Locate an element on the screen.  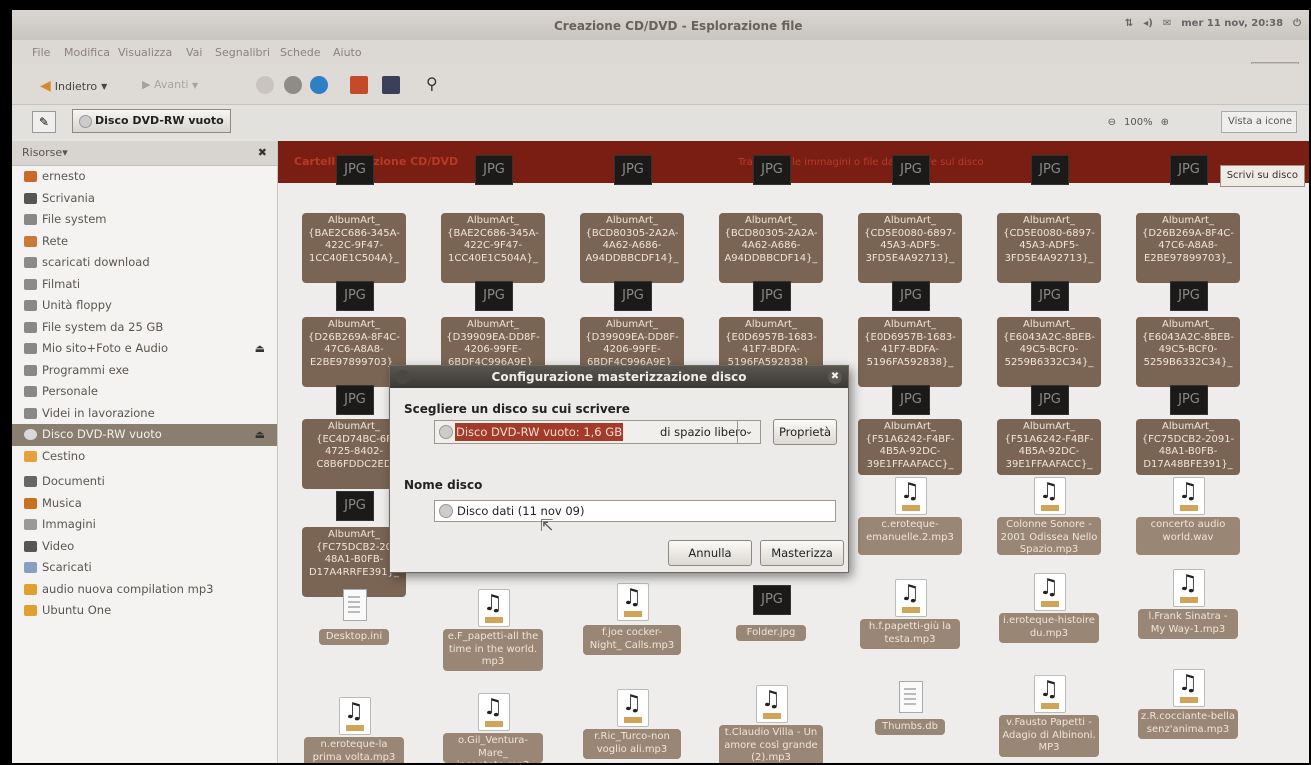
sidebar-item: Disco DVD-RW vuoto ⏏ is located at coordinates (144, 435).